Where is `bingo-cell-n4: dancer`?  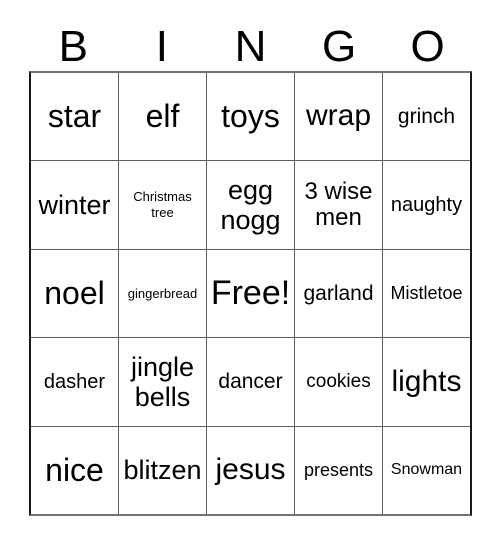
bingo-cell-n4: dancer is located at coordinates (250, 382).